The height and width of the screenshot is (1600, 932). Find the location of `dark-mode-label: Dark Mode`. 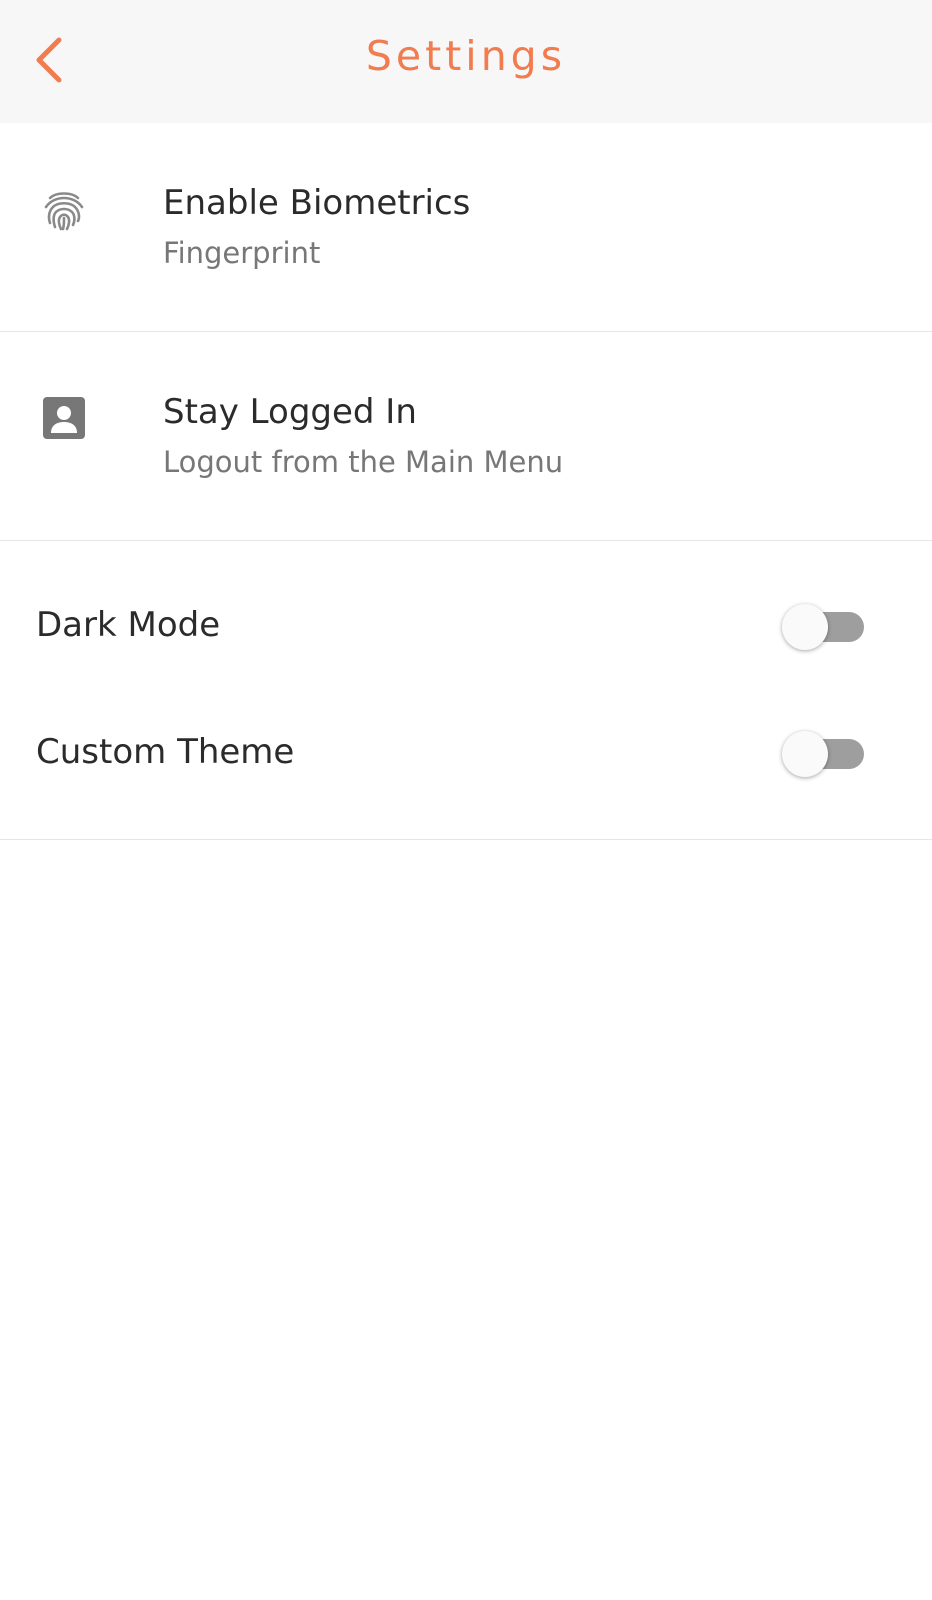

dark-mode-label: Dark Mode is located at coordinates (128, 625).